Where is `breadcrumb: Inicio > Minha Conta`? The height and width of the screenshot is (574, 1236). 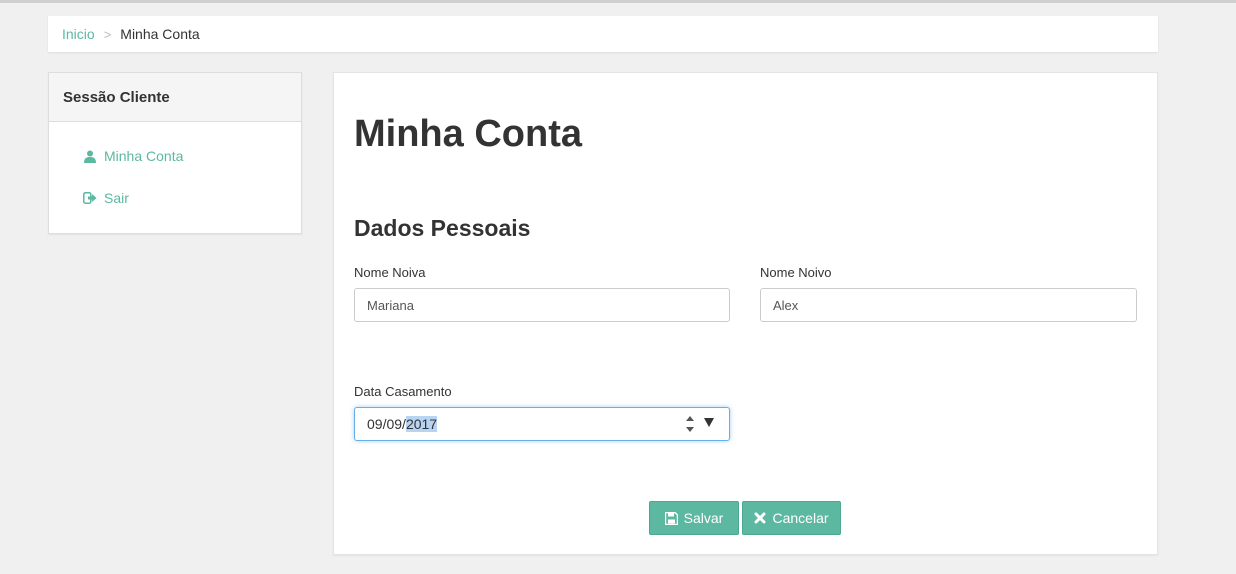 breadcrumb: Inicio > Minha Conta is located at coordinates (603, 34).